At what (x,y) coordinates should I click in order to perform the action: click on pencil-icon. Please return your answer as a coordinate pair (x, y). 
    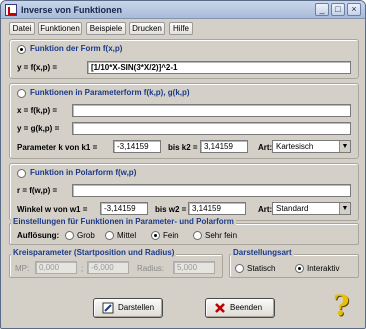
    Looking at the image, I should click on (108, 308).